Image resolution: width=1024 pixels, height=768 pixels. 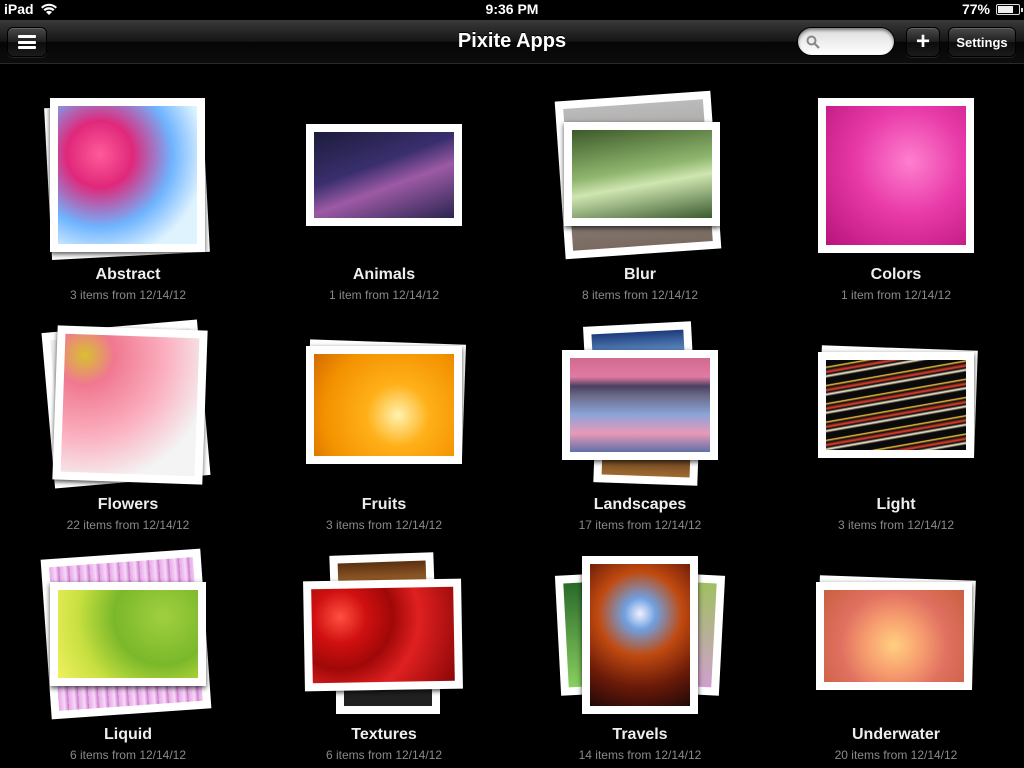 I want to click on album-tile-colors: Colors 1 item from 12/14/12, so click(x=896, y=183).